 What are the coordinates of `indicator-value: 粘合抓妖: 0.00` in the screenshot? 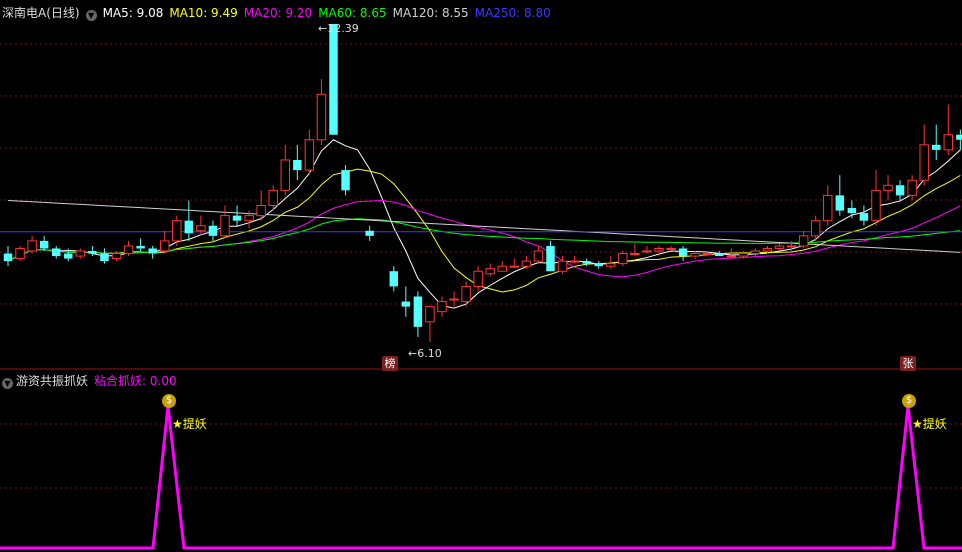 It's located at (135, 381).